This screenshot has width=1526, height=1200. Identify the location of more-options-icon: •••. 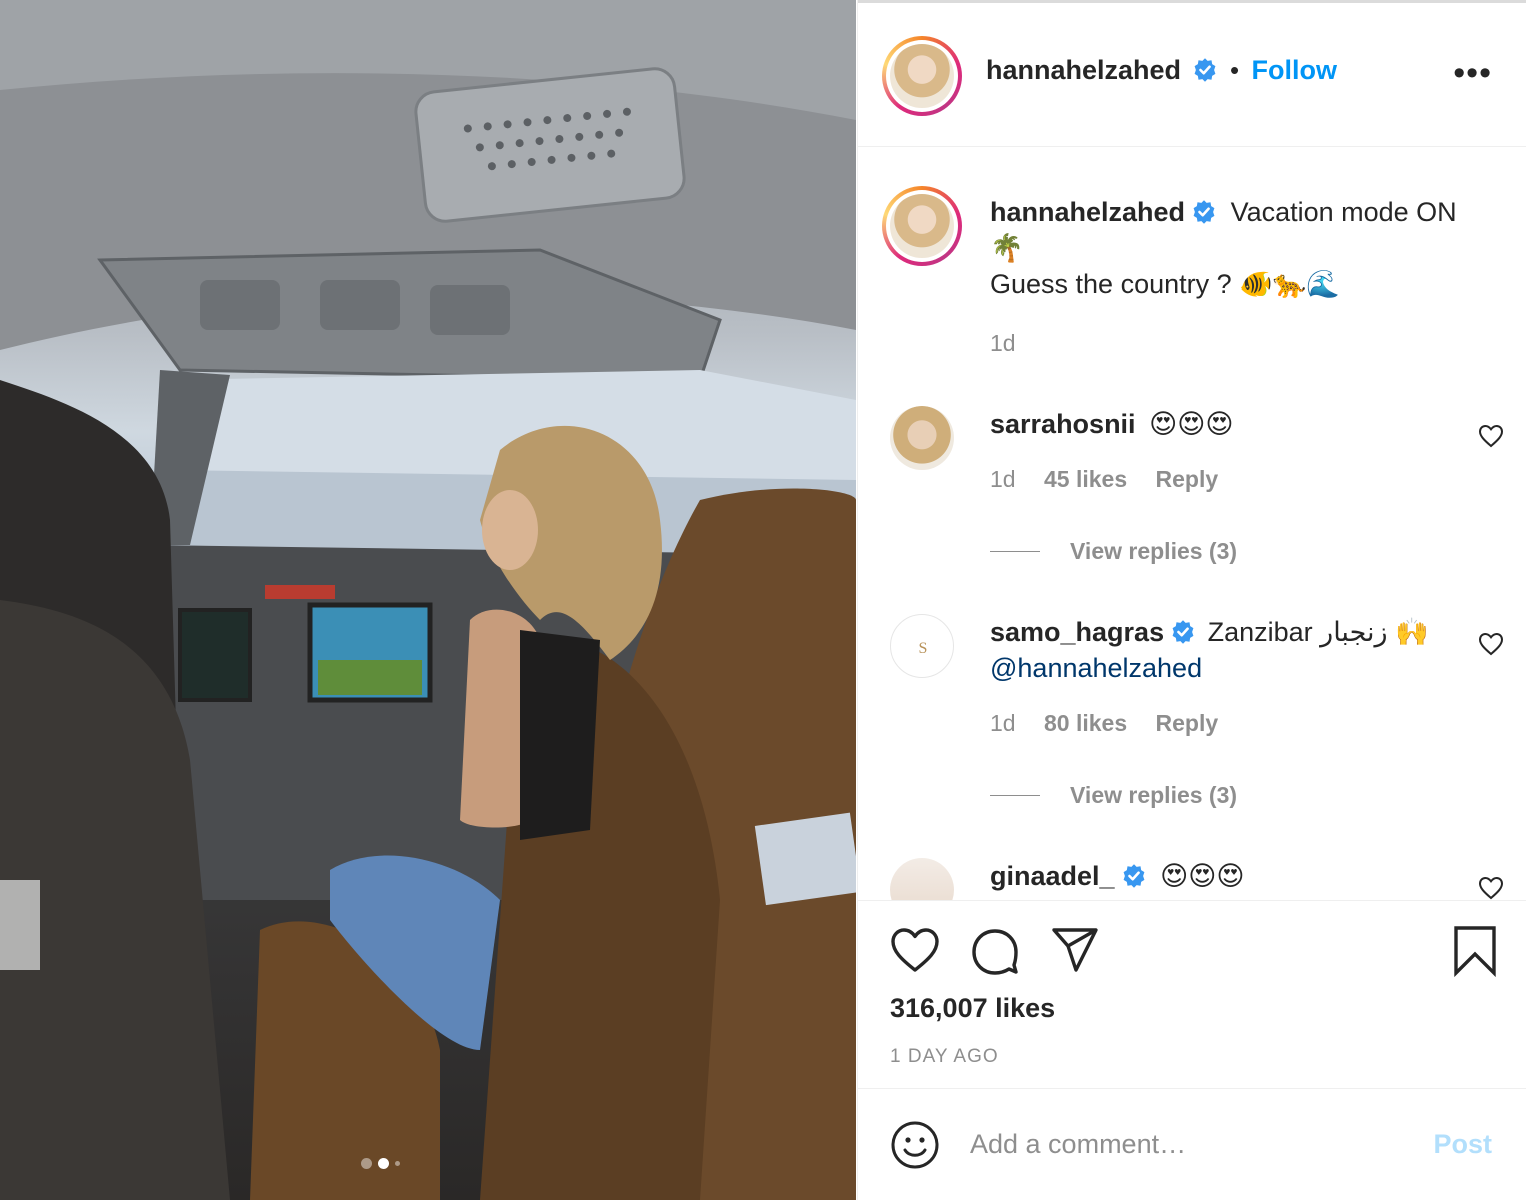
(1472, 73).